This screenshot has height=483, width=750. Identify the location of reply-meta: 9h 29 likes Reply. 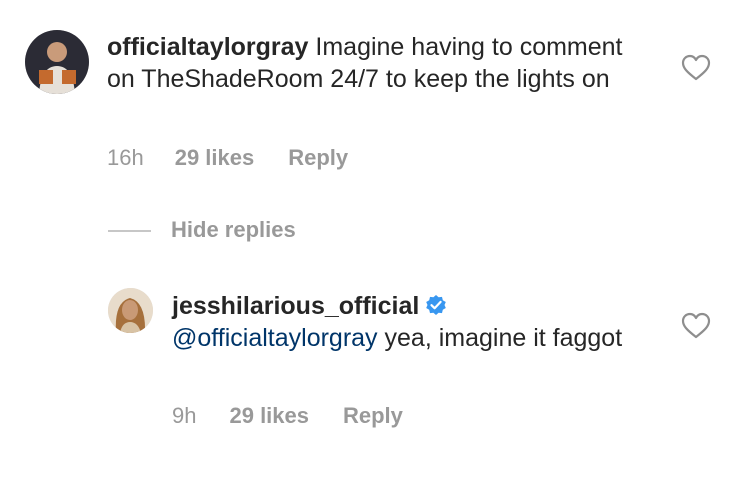
(287, 416).